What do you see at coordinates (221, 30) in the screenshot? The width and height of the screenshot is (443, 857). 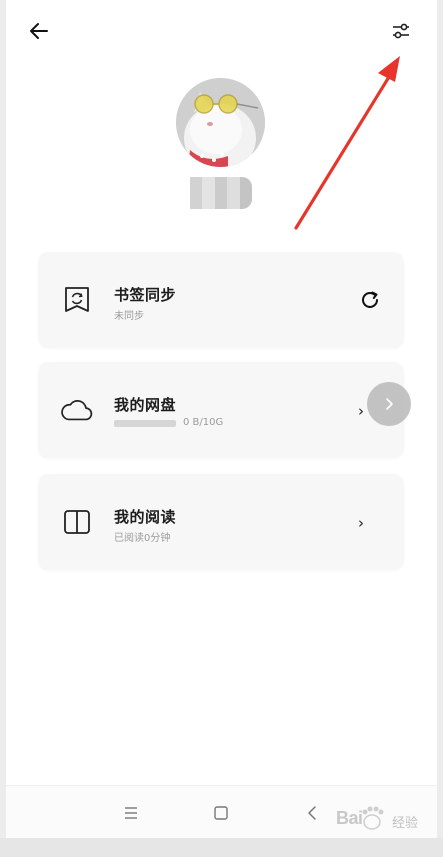 I see `header` at bounding box center [221, 30].